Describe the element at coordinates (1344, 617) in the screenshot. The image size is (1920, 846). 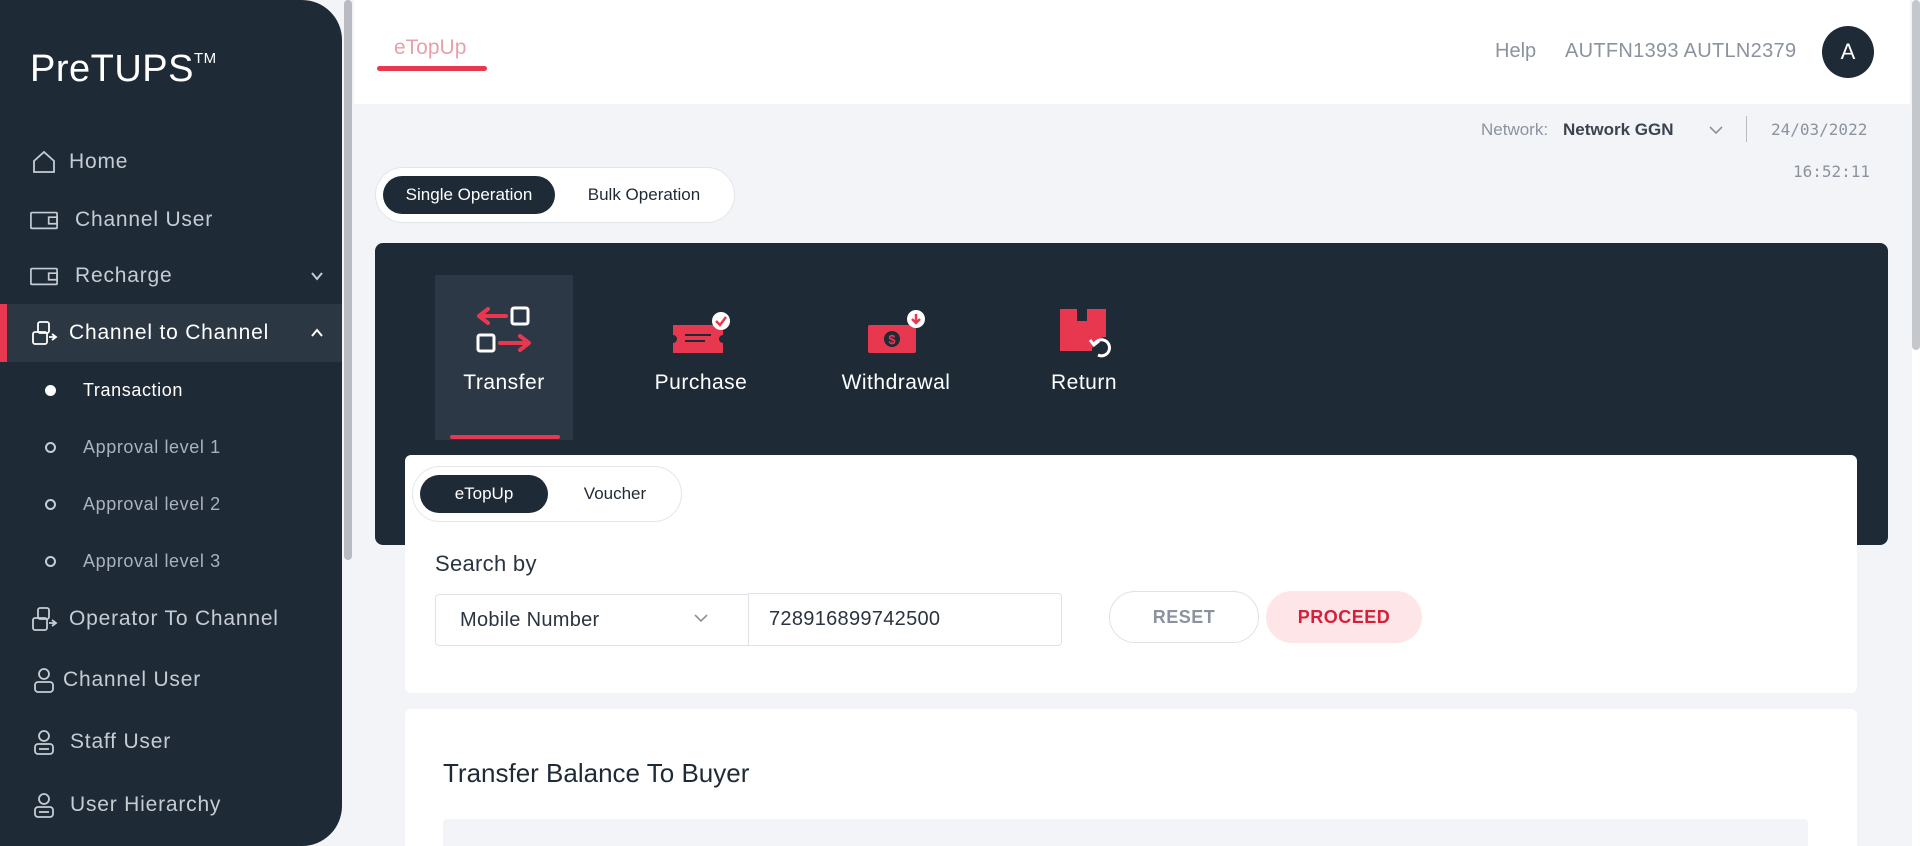
I see `proceed-button: PROCEED` at that location.